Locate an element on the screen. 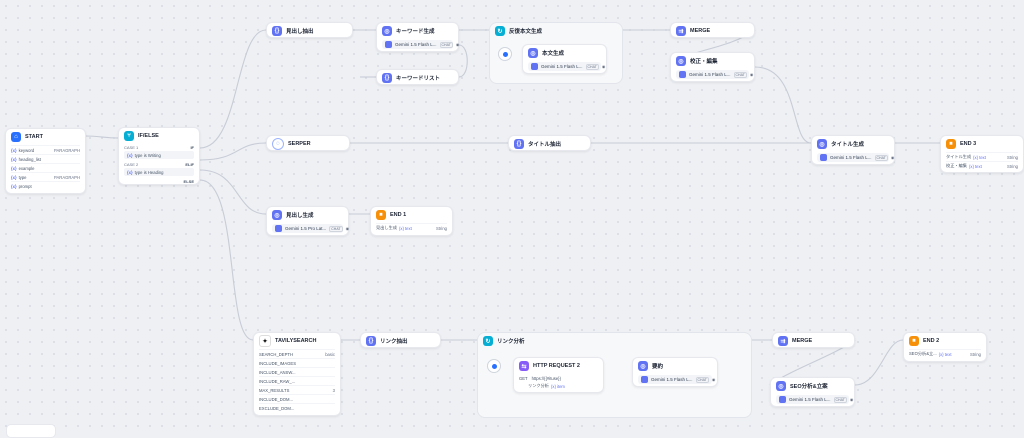 Image resolution: width=1024 pixels, height=438 pixels. seo-node: ◎ SEO分析&立案 Gemini 1.5 Flash L... CHAT ◉ is located at coordinates (812, 392).